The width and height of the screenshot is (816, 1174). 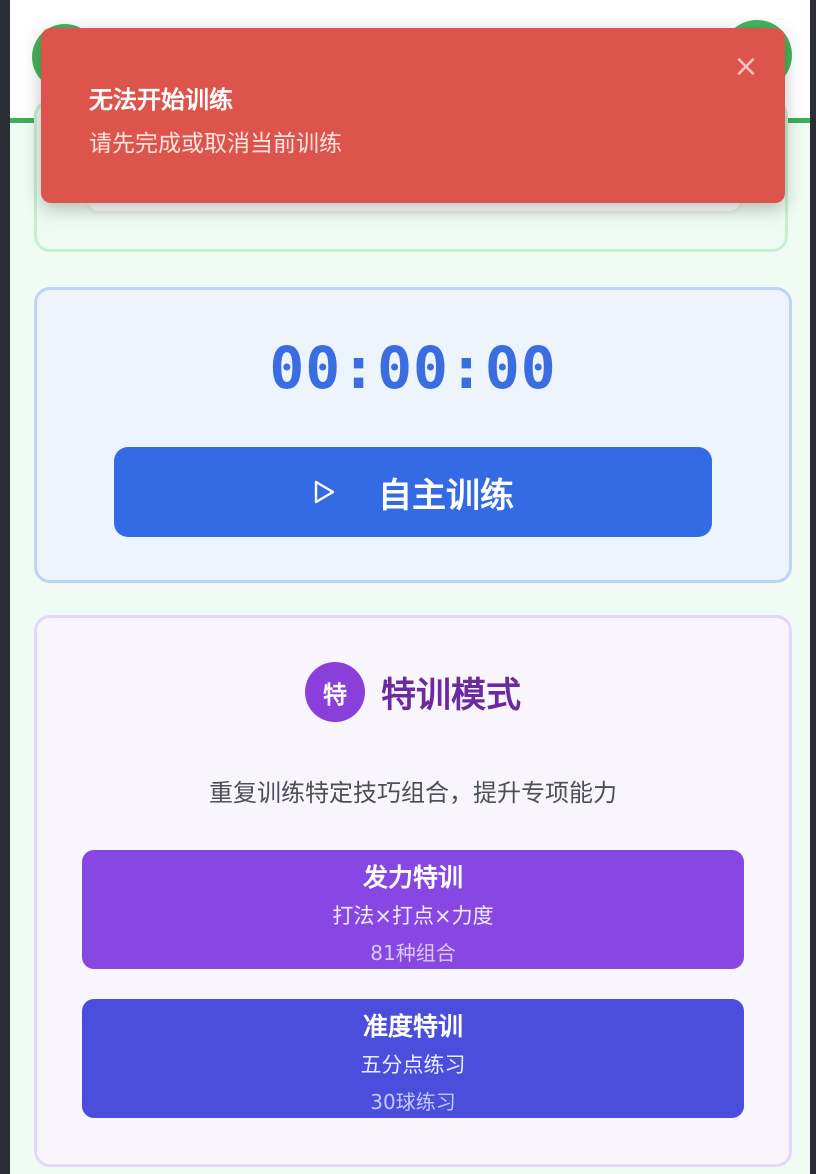 I want to click on power-training-subtitle: 打法×打点×力度, so click(x=413, y=916).